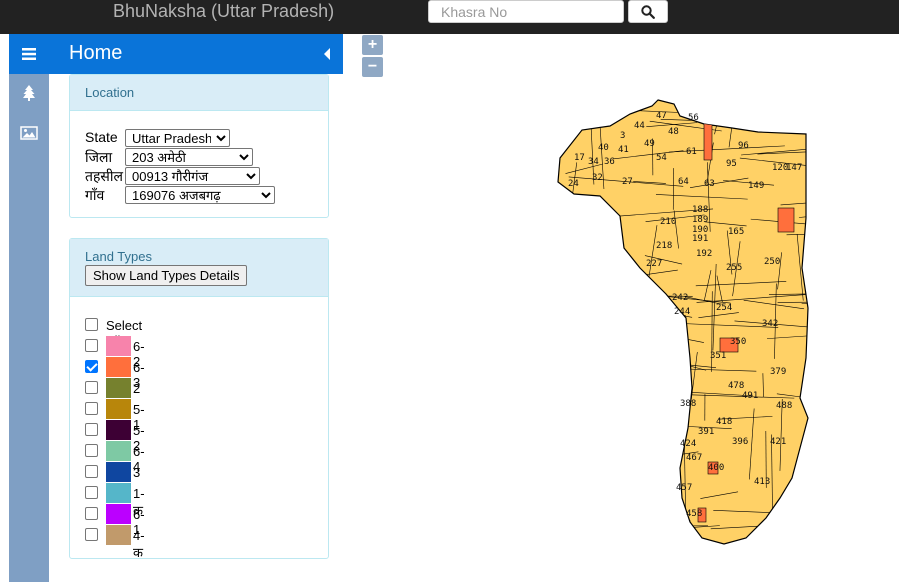 The width and height of the screenshot is (899, 582). I want to click on search-button, so click(648, 11).